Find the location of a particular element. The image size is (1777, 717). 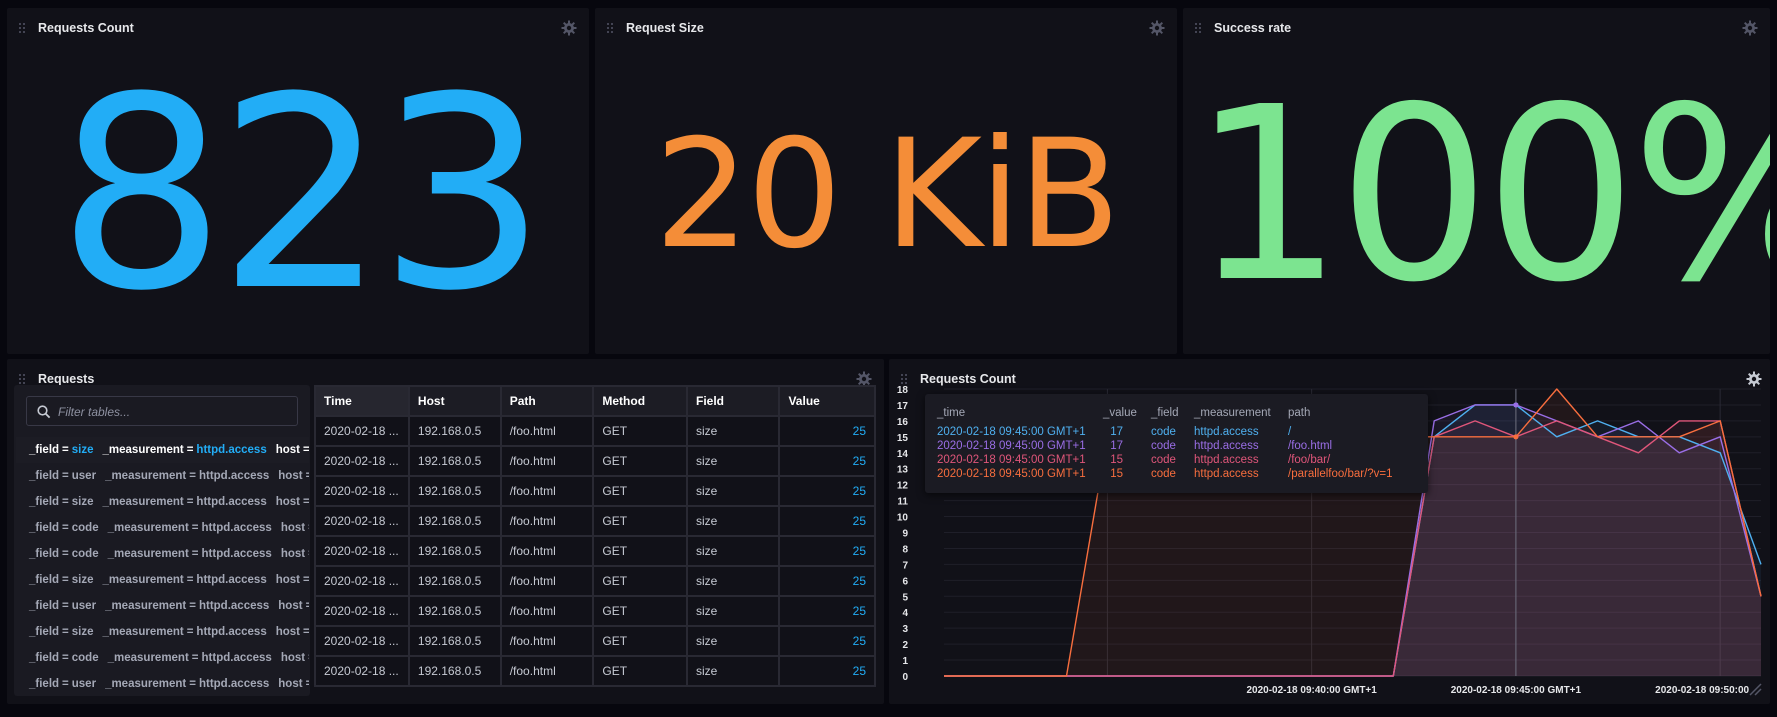

x-tick-label: 2020-02-18 09:50:00 is located at coordinates (1702, 690).